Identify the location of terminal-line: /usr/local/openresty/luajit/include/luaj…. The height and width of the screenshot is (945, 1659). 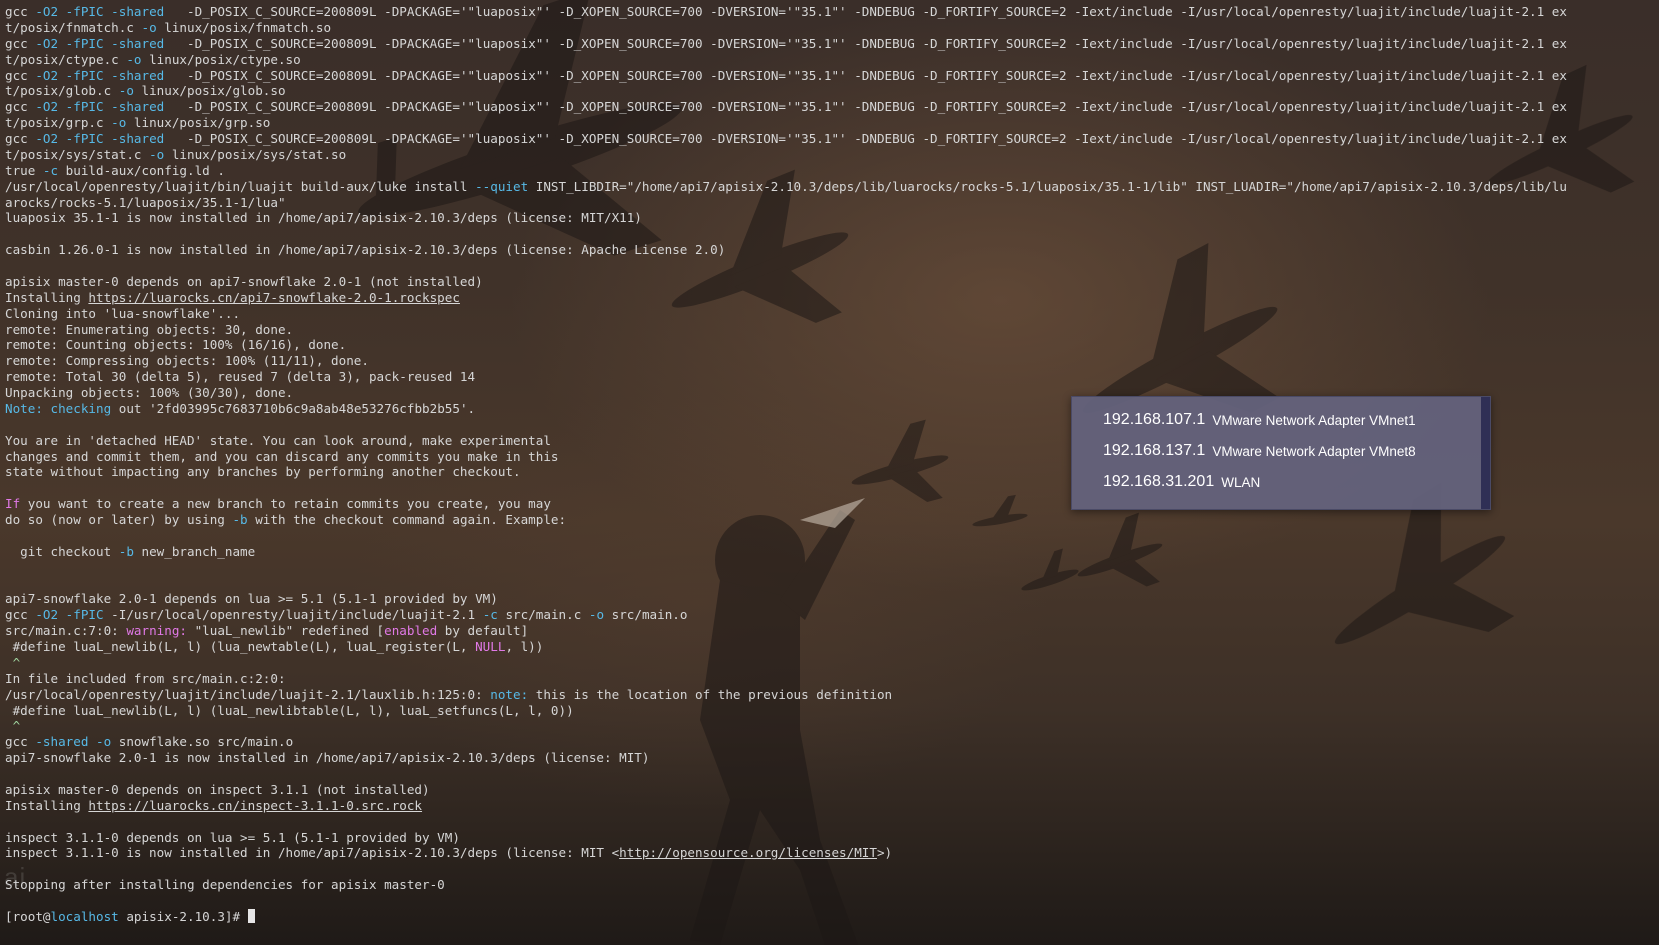
(830, 695).